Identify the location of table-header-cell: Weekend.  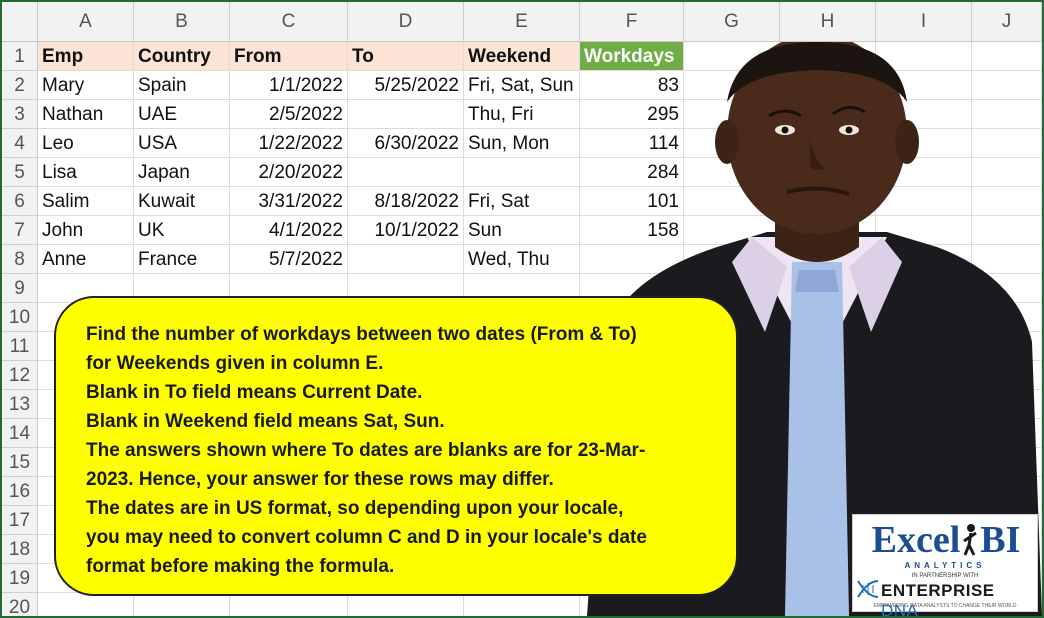
(522, 56).